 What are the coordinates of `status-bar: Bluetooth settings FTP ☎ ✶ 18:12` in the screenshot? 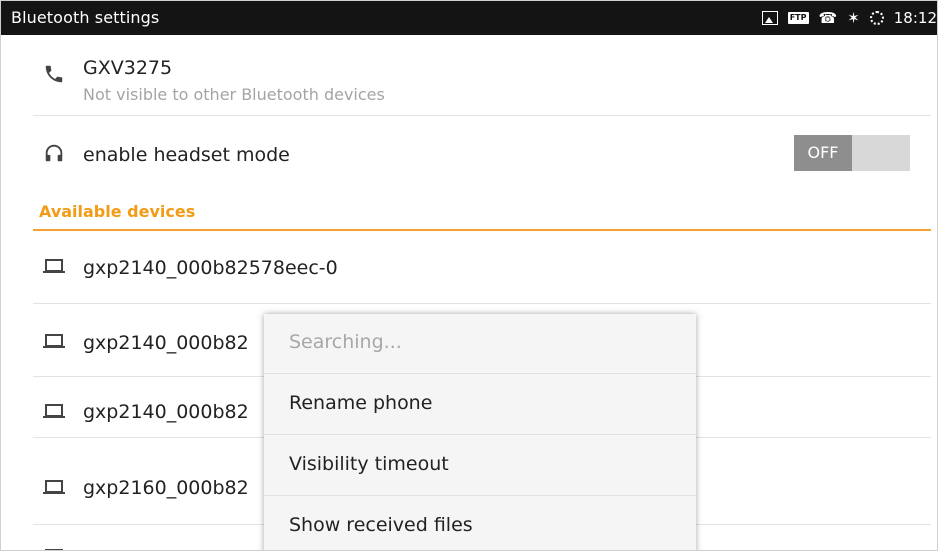 It's located at (469, 18).